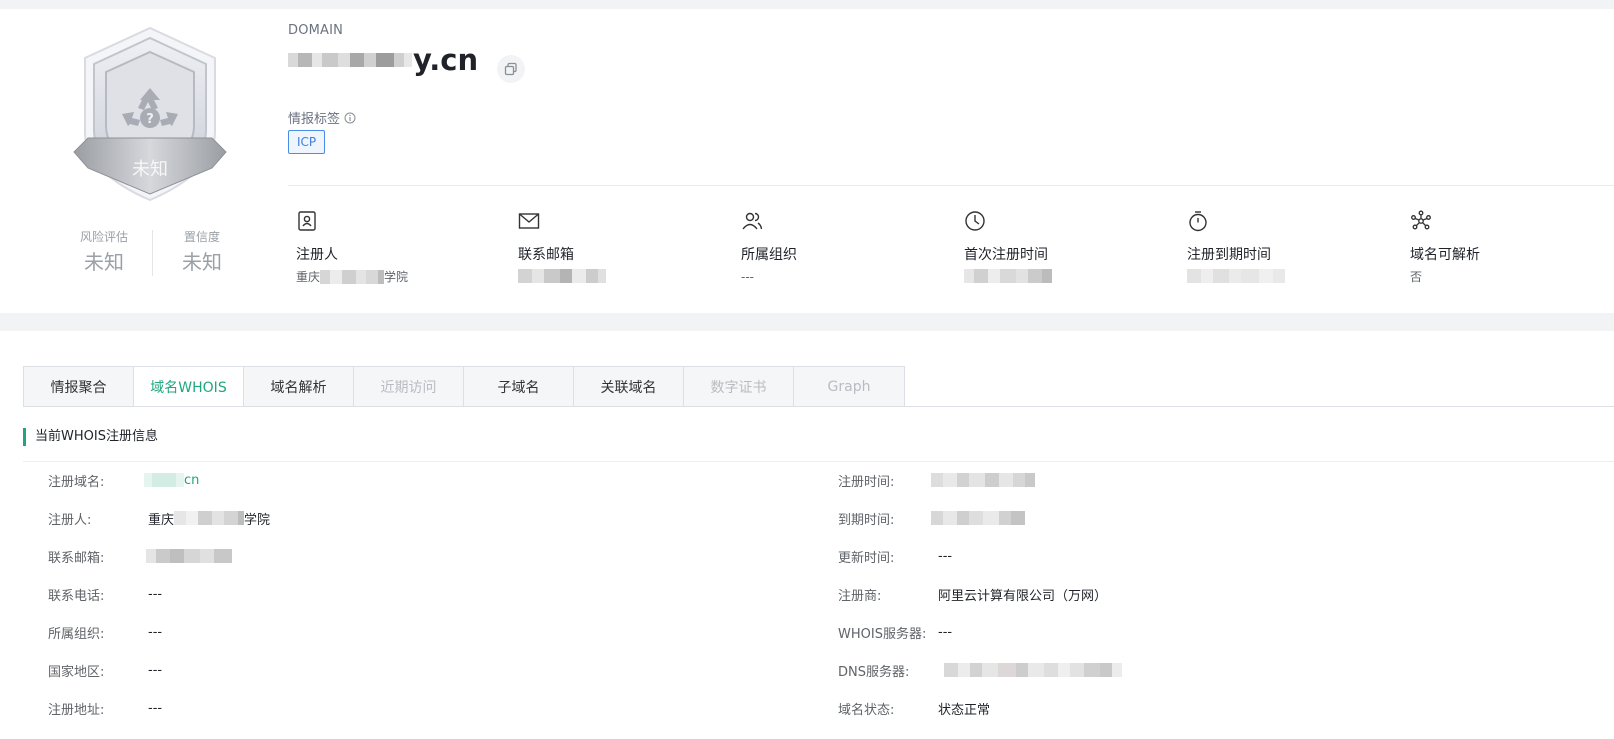 Image resolution: width=1614 pixels, height=739 pixels. What do you see at coordinates (409, 386) in the screenshot?
I see `tab-recent-visits: 近期访问` at bounding box center [409, 386].